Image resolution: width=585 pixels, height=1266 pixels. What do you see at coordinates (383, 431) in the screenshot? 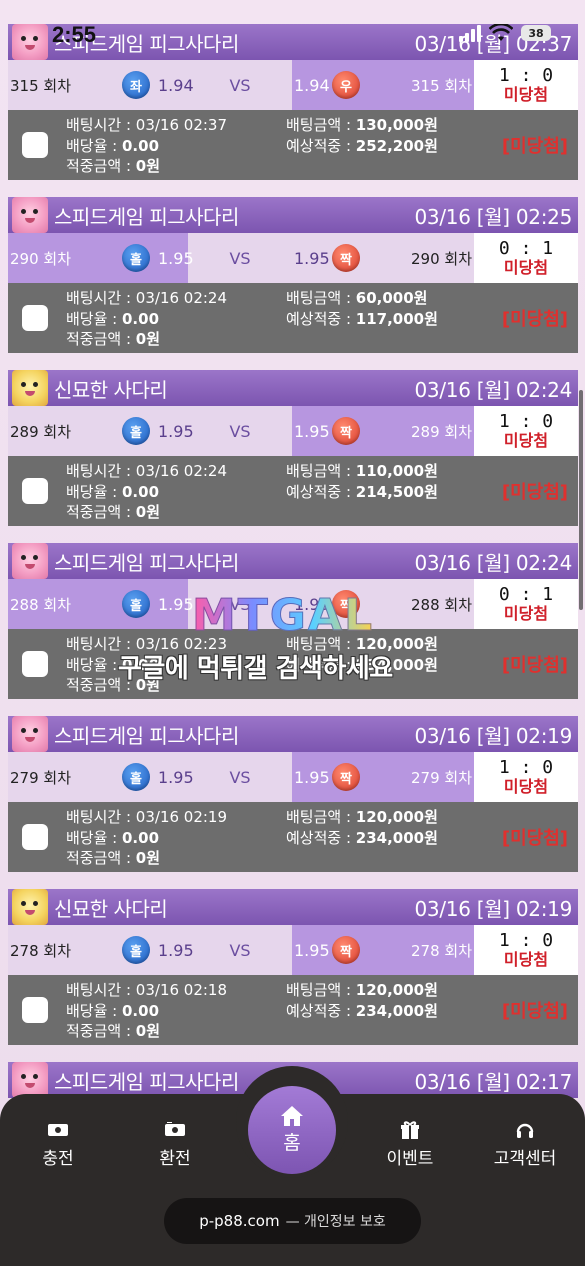
I see `pick-right: 1.95 짝 289 회차` at bounding box center [383, 431].